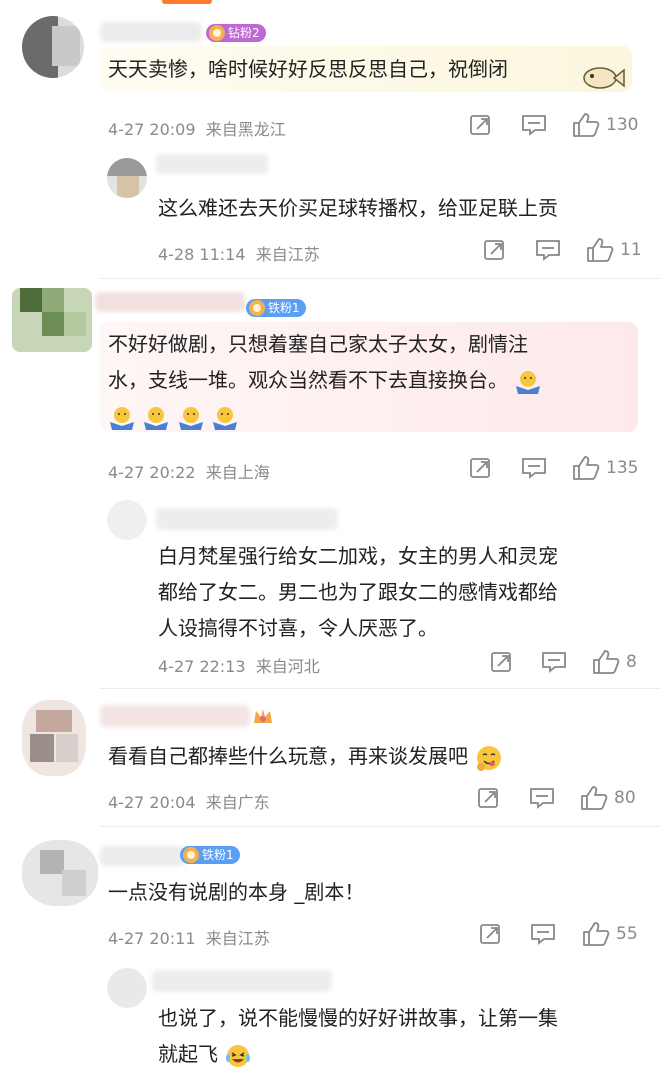  Describe the element at coordinates (605, 468) in the screenshot. I see `like-button: 135` at that location.